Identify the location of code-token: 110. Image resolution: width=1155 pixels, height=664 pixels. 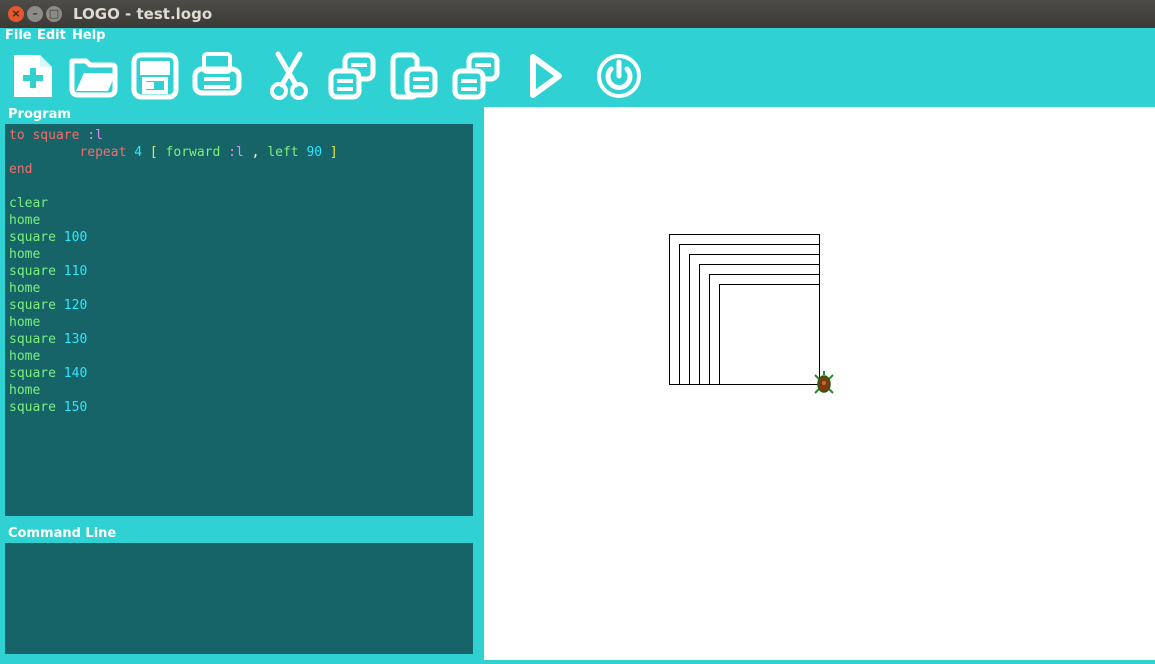
(75, 271).